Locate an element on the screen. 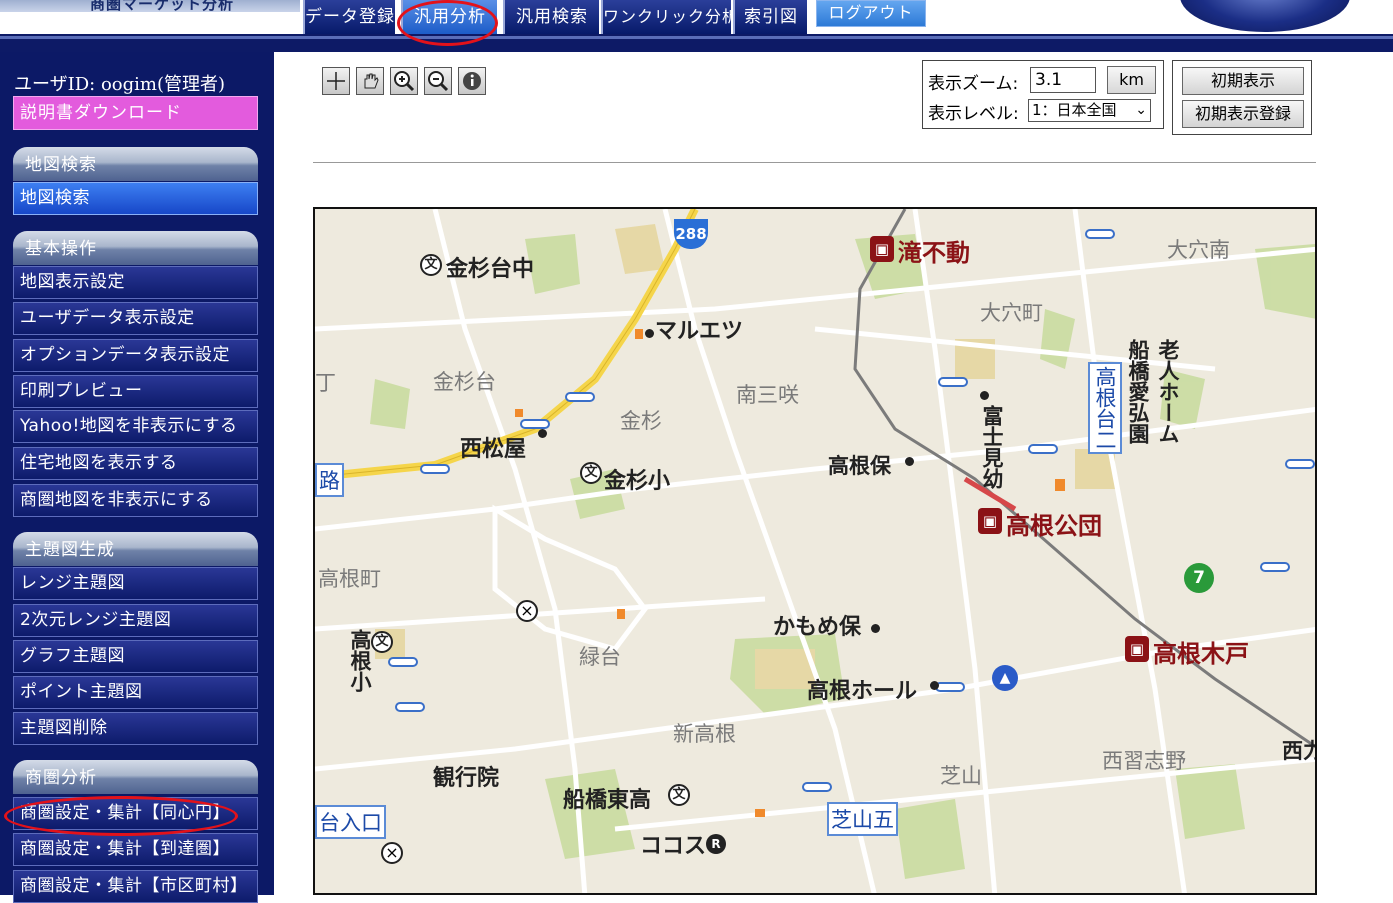 This screenshot has width=1393, height=903. logout-button: ログアウト is located at coordinates (871, 13).